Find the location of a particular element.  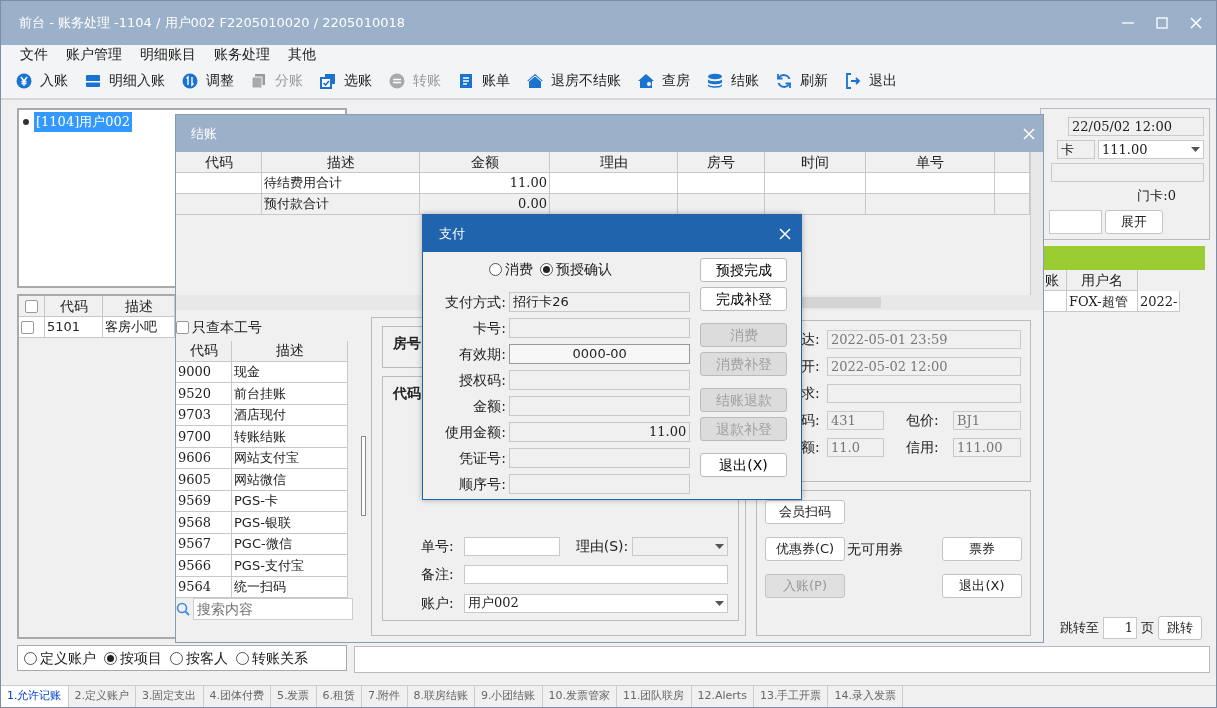

field-label: 使用金额: is located at coordinates (475, 432).